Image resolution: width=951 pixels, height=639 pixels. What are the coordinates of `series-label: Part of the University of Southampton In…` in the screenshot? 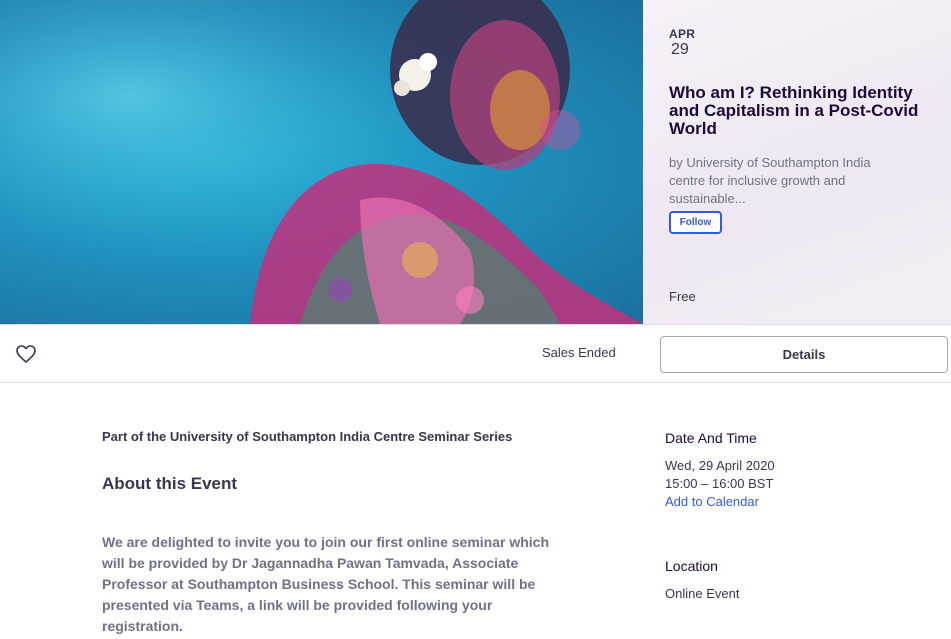 It's located at (307, 436).